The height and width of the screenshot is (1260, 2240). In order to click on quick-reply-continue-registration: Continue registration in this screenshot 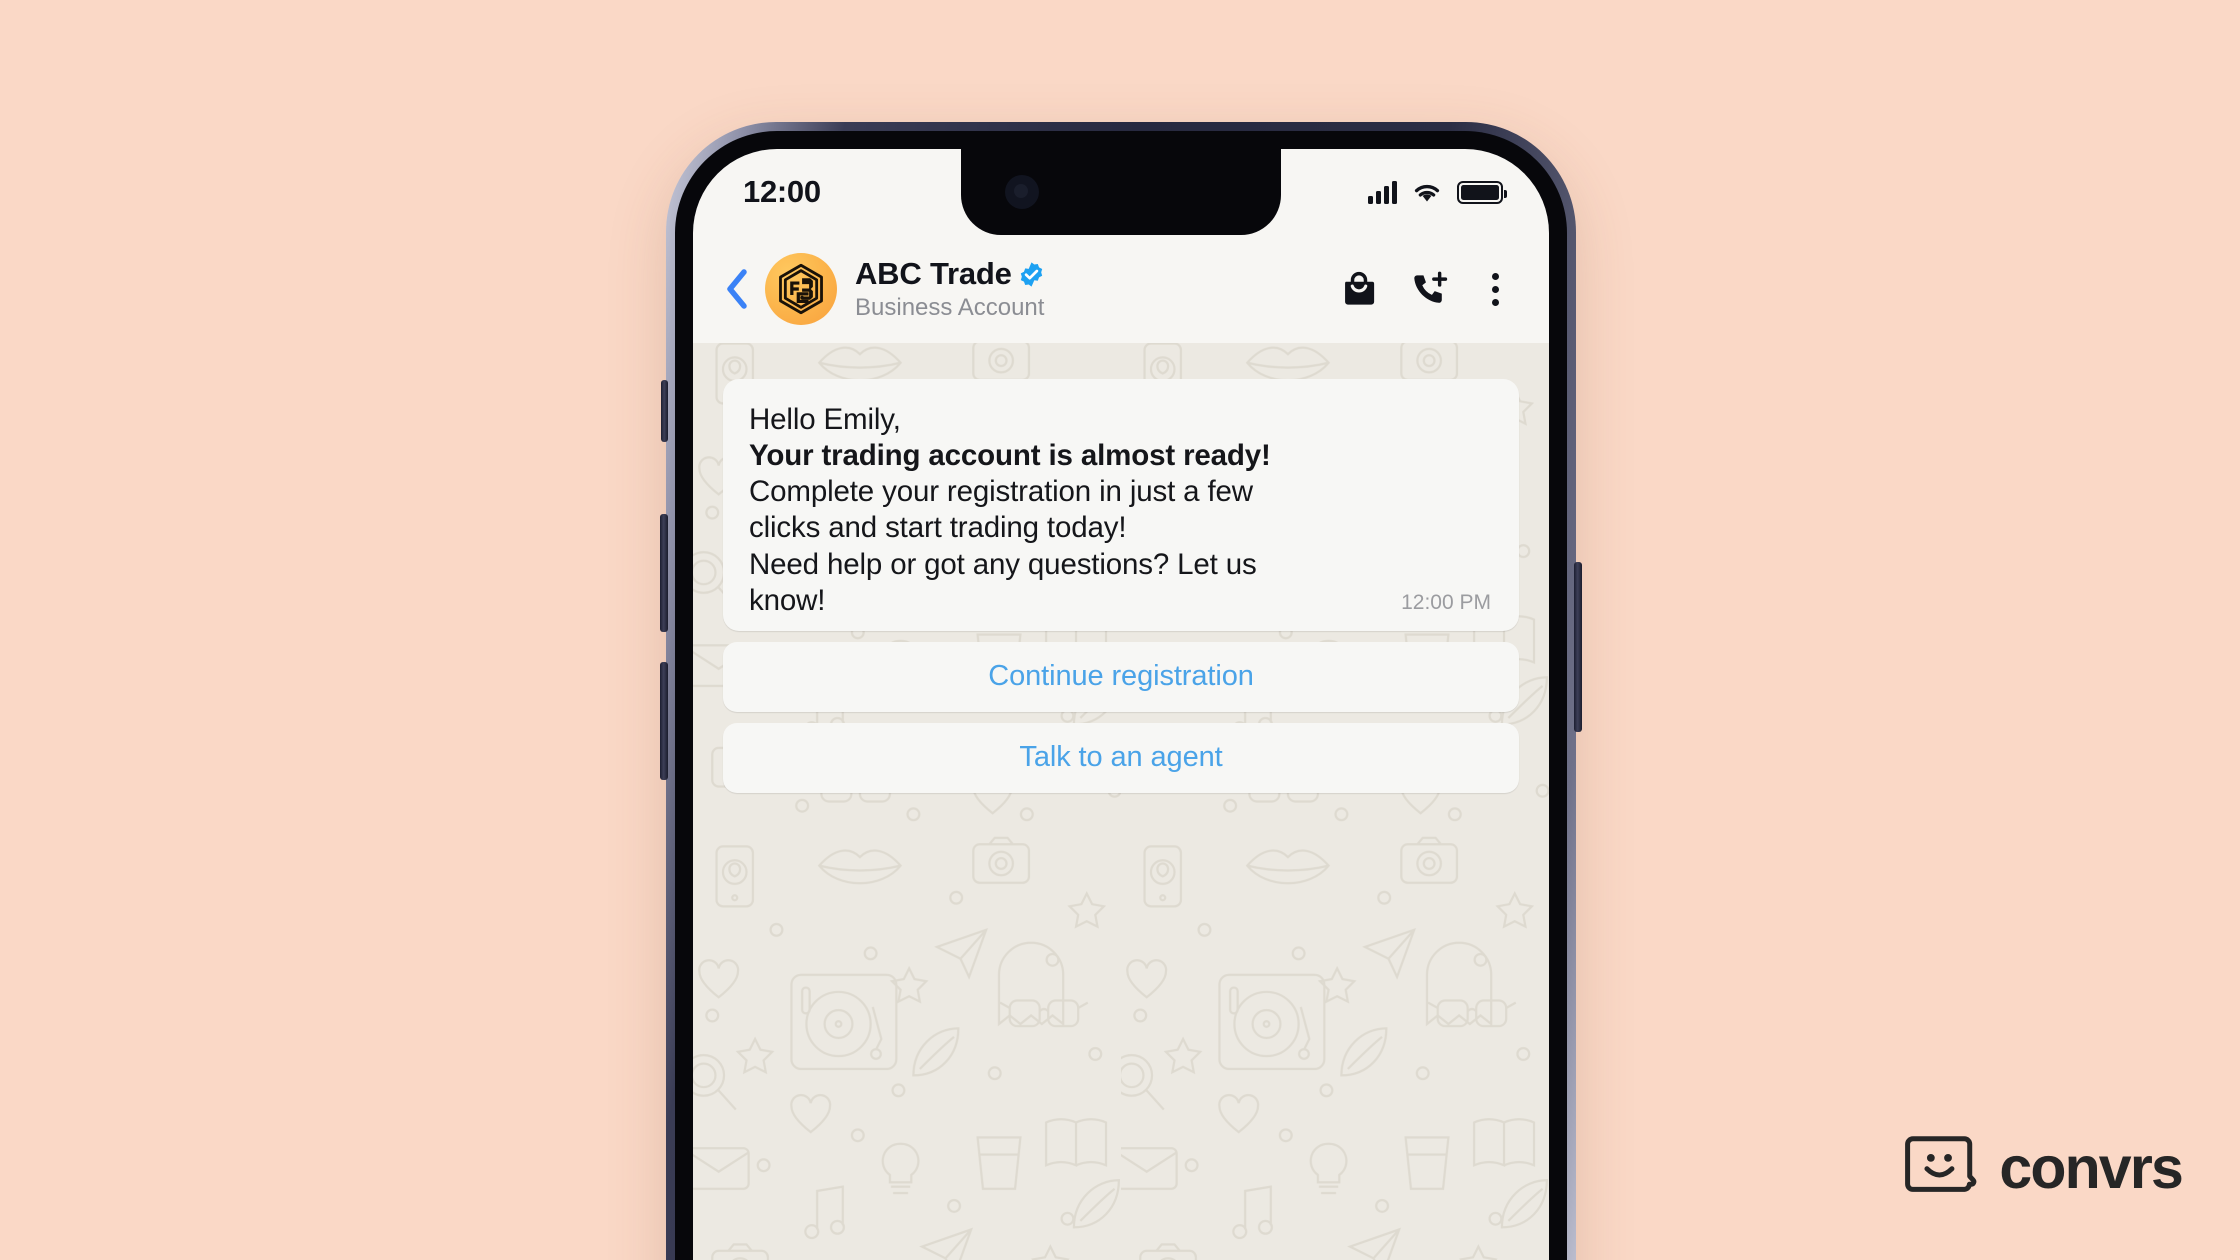, I will do `click(1121, 676)`.